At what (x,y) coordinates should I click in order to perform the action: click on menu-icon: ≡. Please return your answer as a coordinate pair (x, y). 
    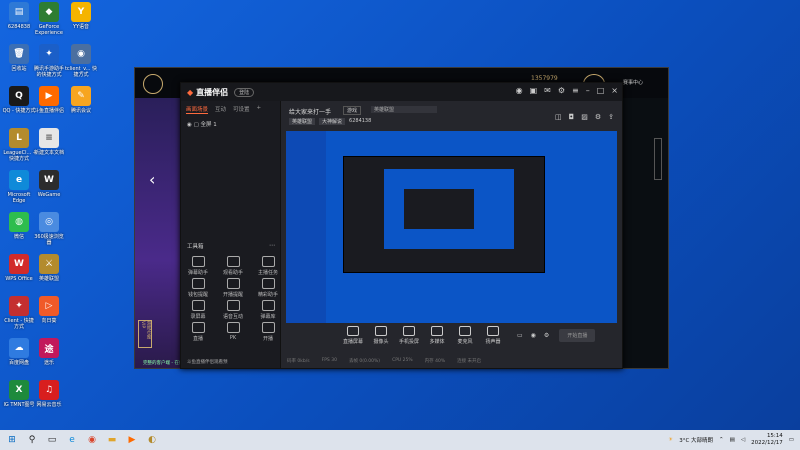
    Looking at the image, I should click on (575, 90).